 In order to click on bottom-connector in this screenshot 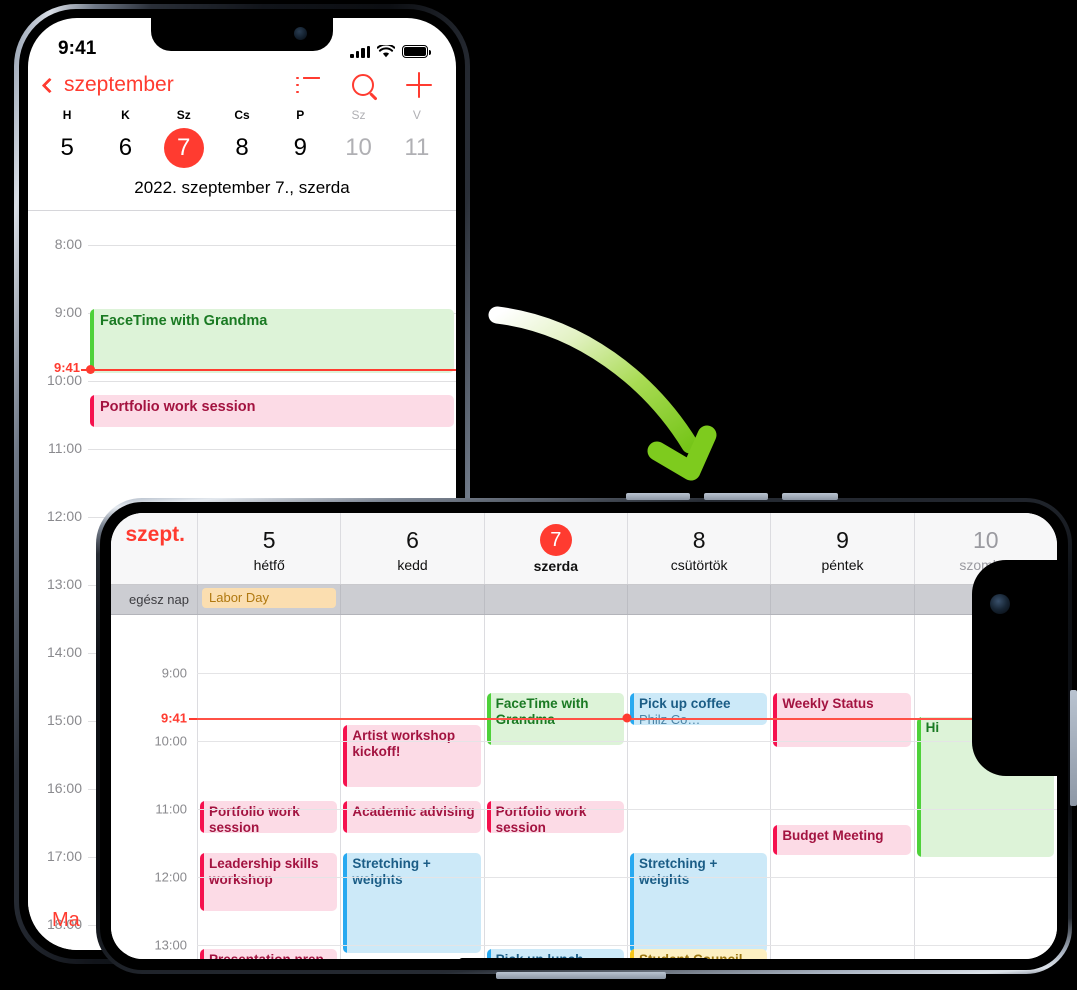, I will do `click(581, 975)`.